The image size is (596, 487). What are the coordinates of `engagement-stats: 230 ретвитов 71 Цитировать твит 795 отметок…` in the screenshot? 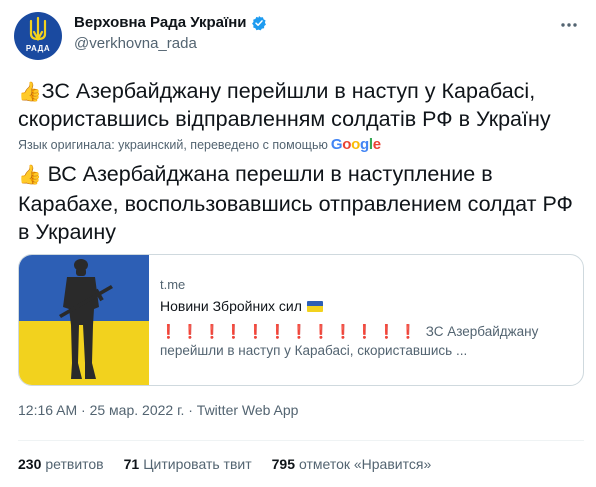 It's located at (234, 464).